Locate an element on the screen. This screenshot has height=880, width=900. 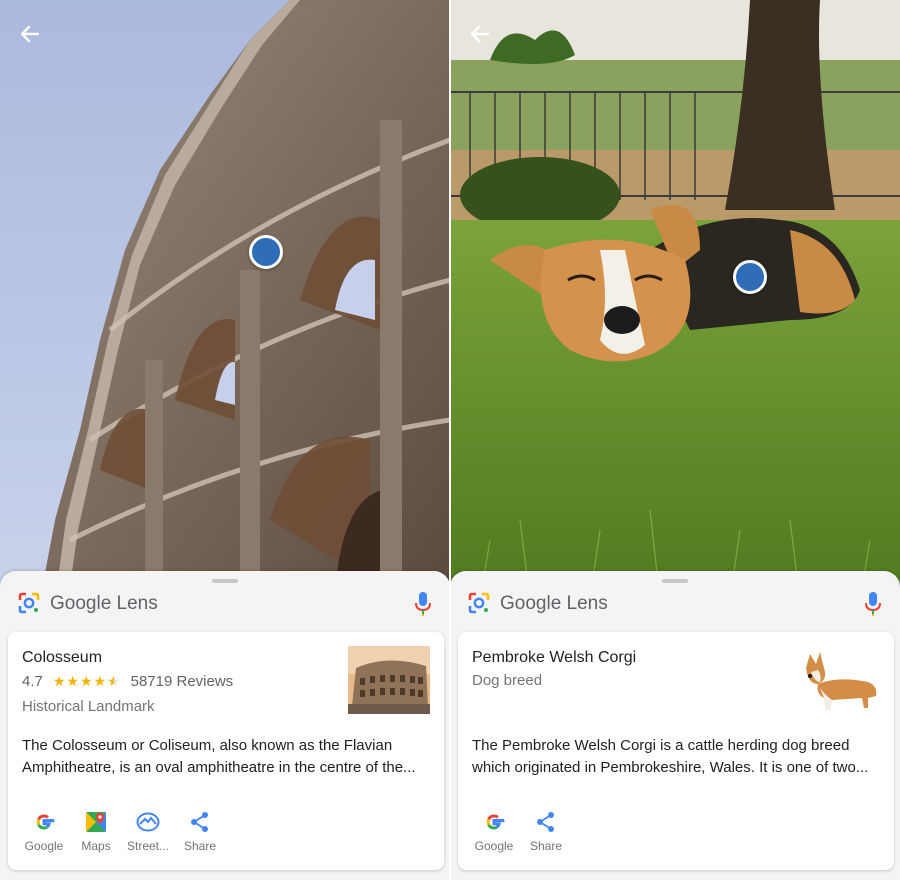
rating-row: 4.7 ★★★★★ 58719 Reviews is located at coordinates (127, 681).